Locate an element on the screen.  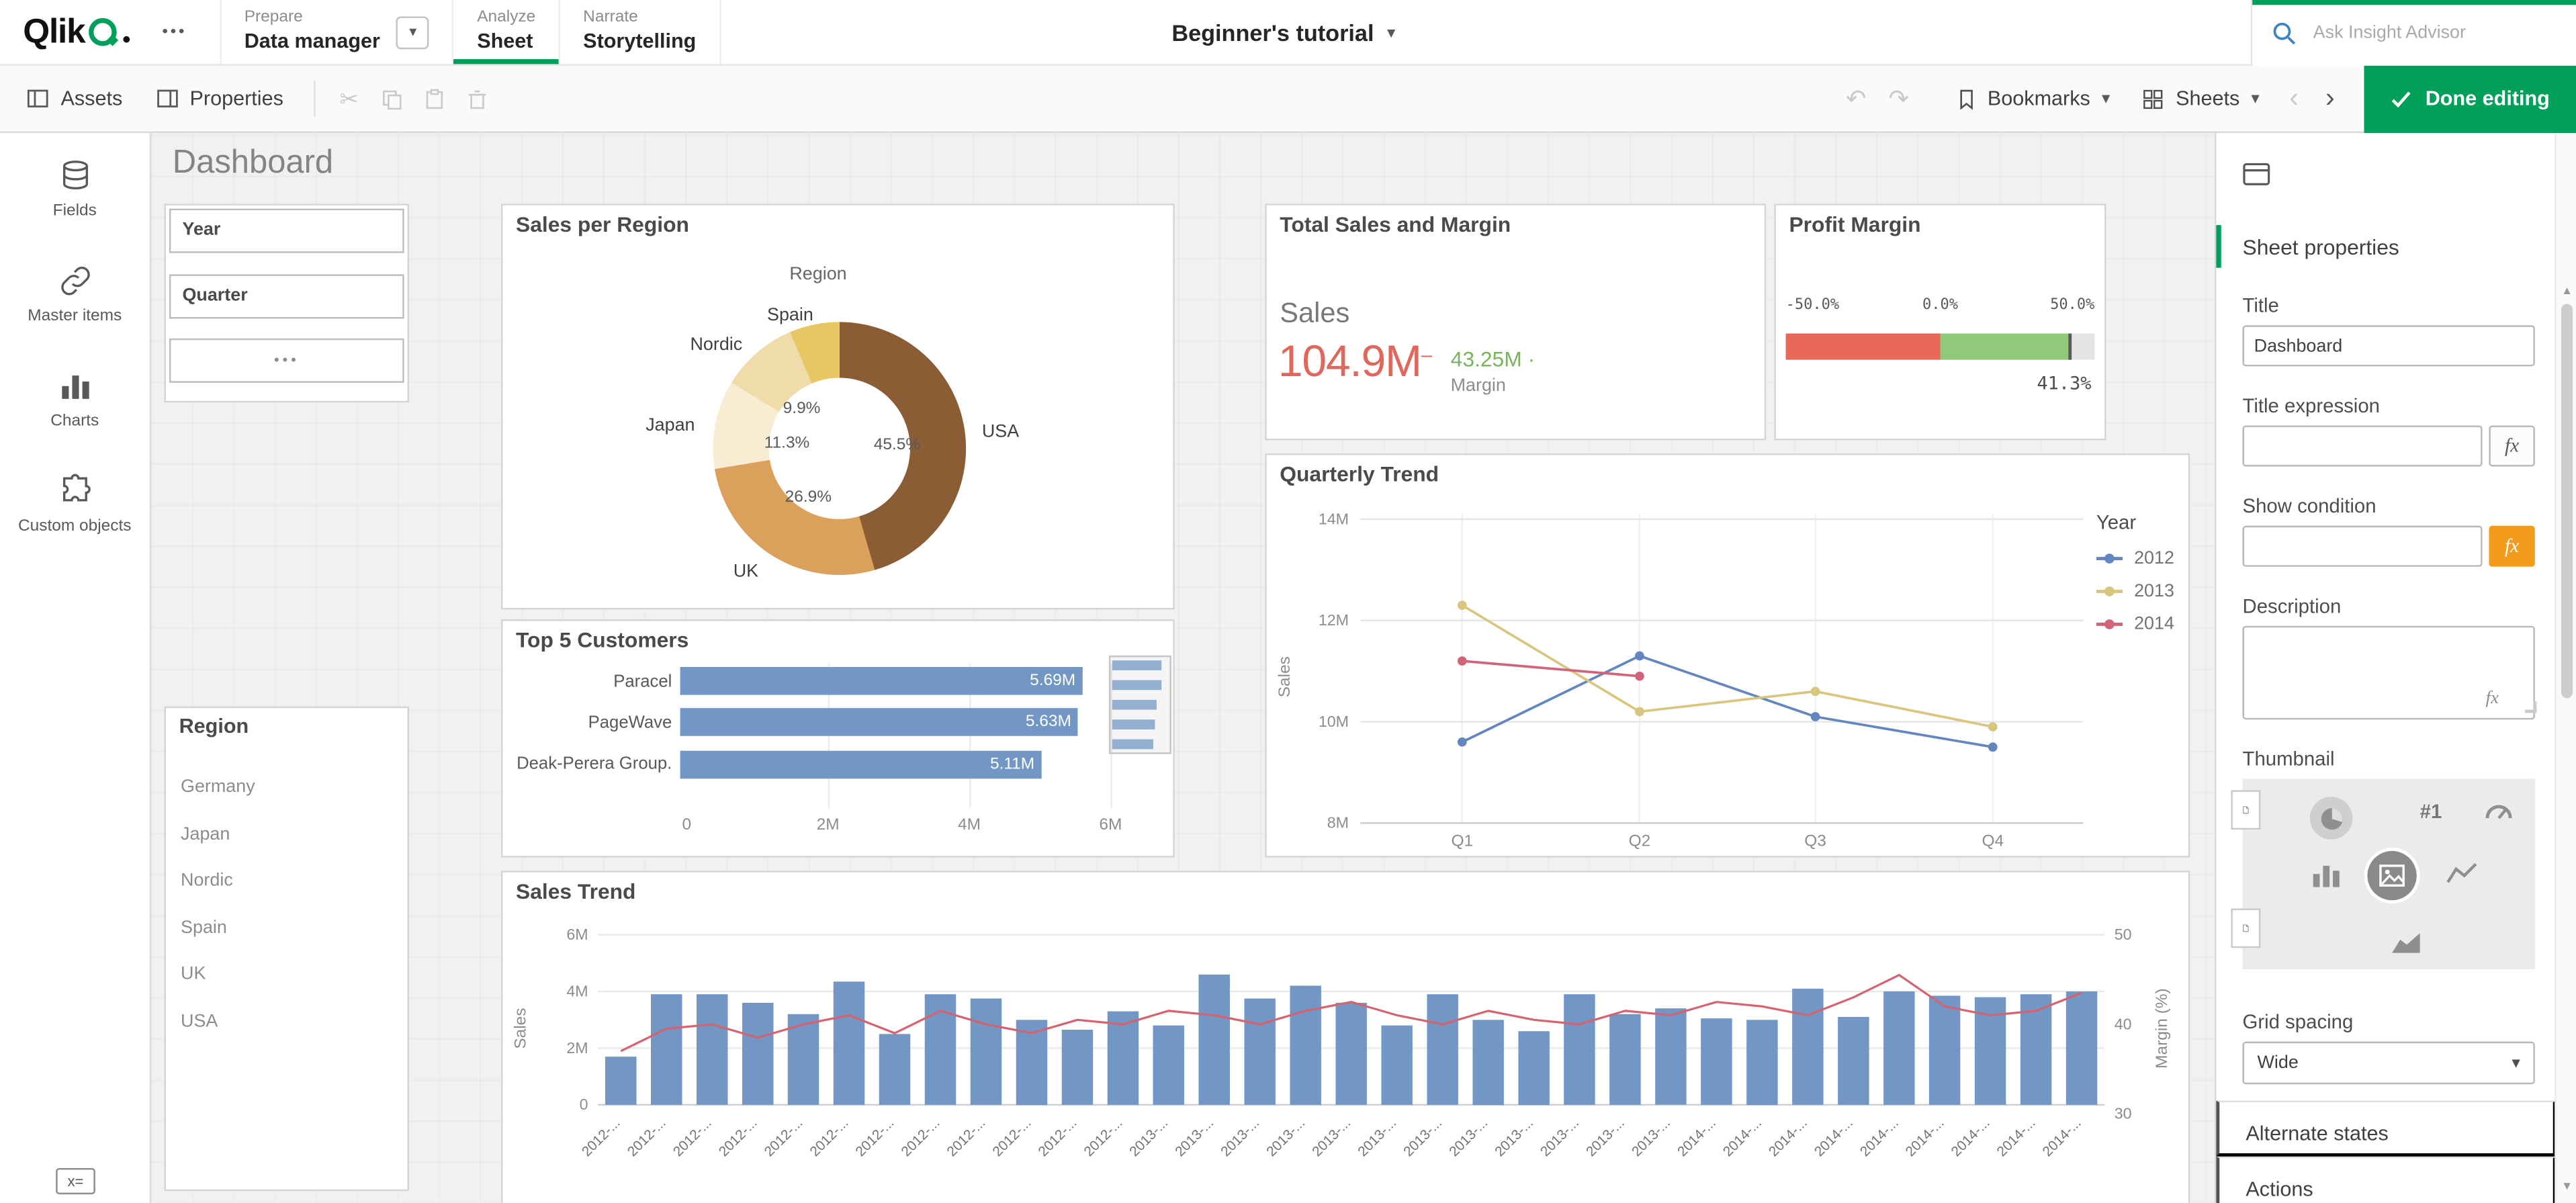
cut-button: ✂ is located at coordinates (349, 98).